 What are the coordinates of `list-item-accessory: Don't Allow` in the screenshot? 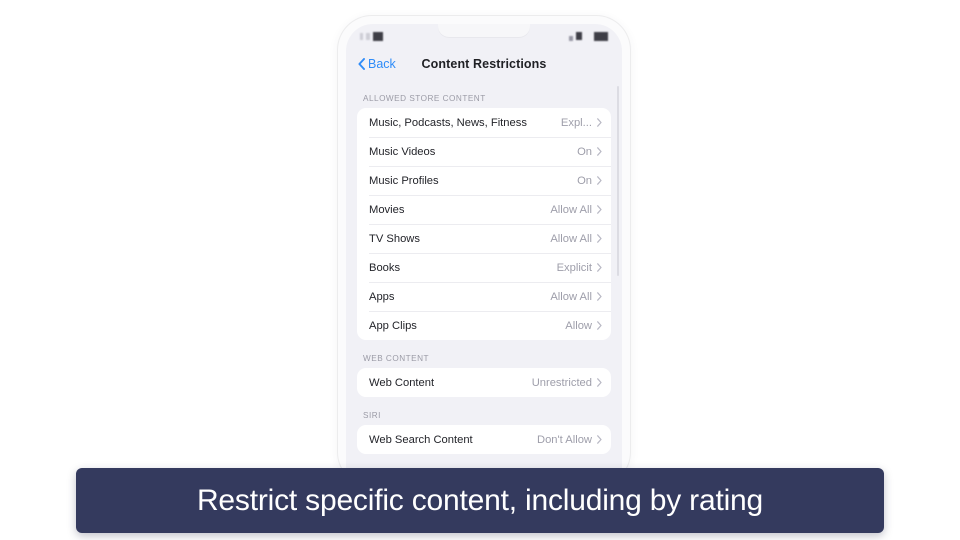 It's located at (567, 440).